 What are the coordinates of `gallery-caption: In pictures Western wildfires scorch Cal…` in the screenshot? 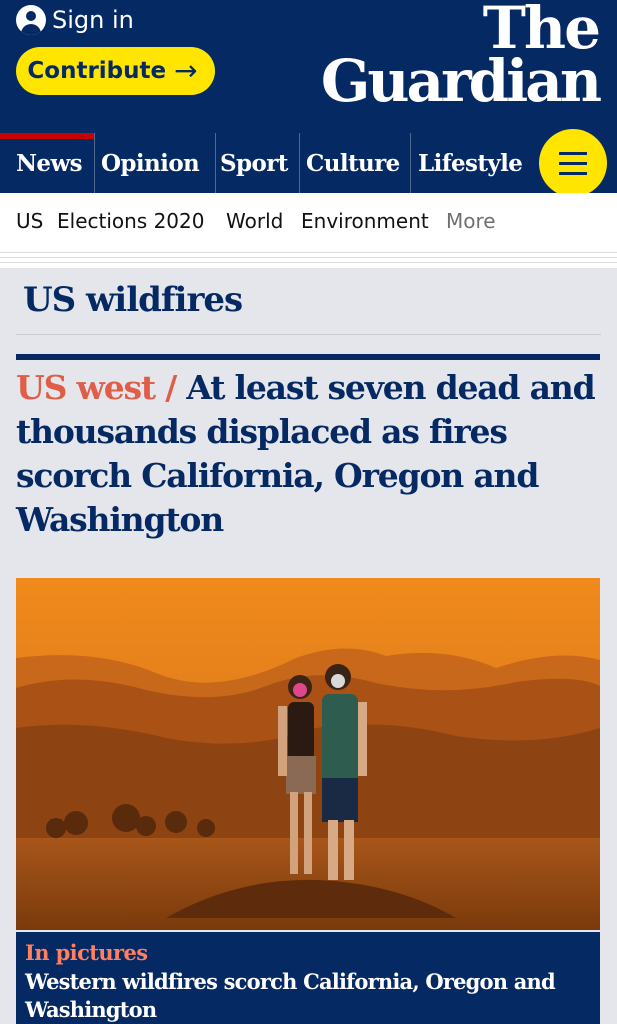 It's located at (308, 977).